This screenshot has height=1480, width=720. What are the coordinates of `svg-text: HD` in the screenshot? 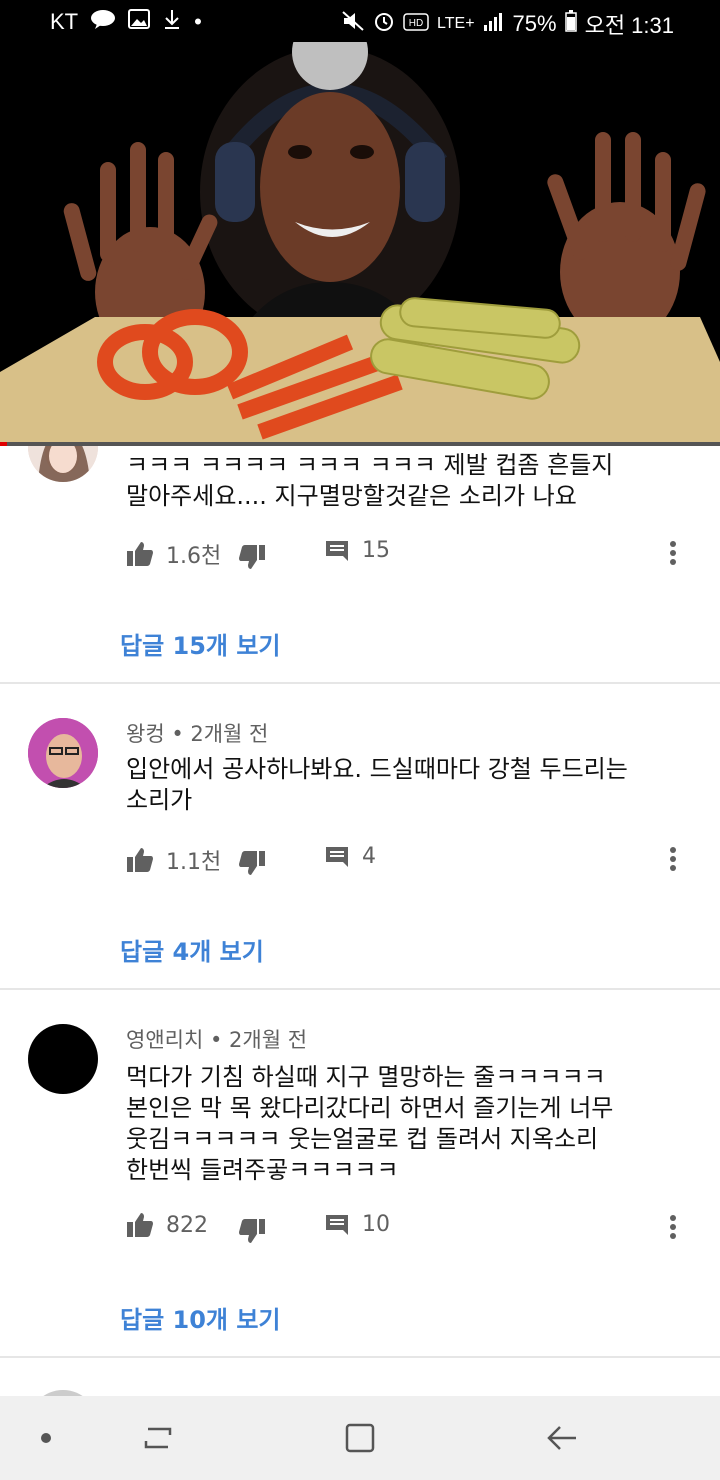 It's located at (416, 23).